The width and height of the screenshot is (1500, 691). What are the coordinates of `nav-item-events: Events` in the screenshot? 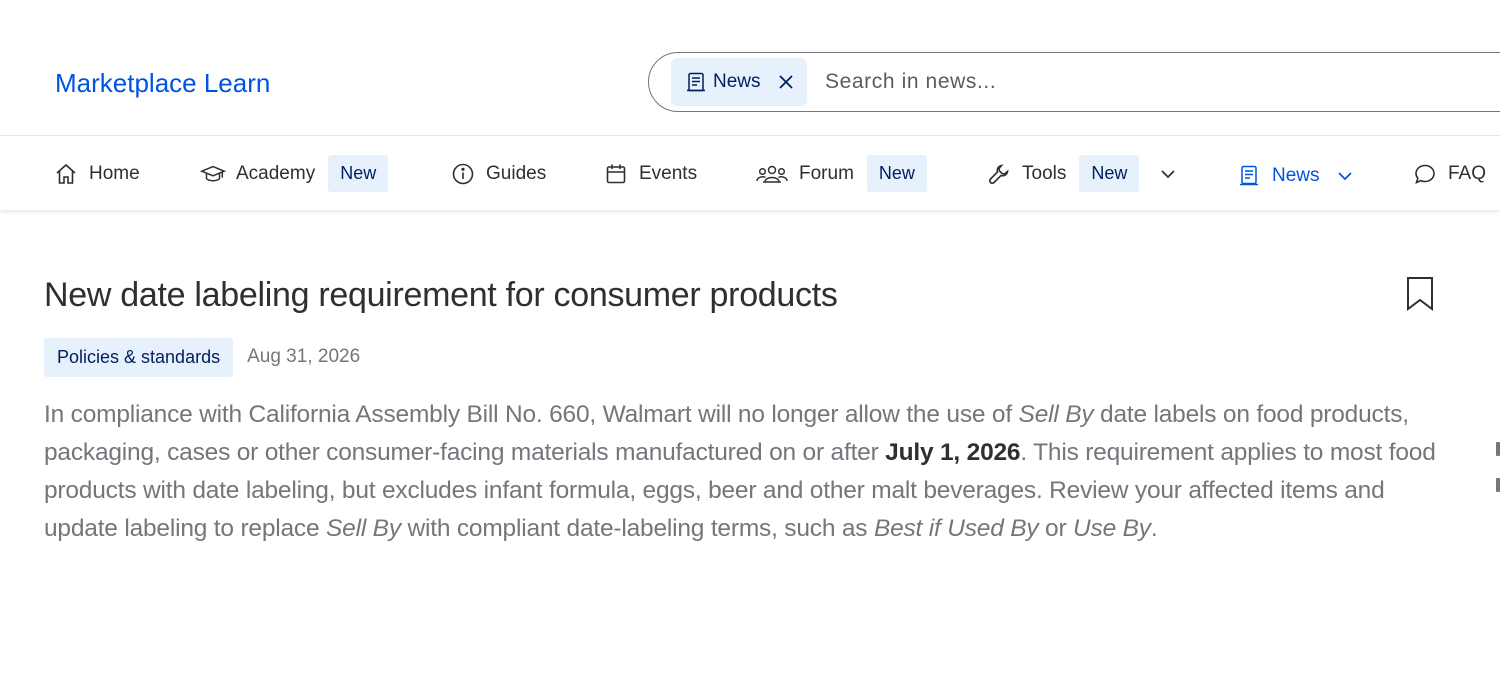 It's located at (650, 173).